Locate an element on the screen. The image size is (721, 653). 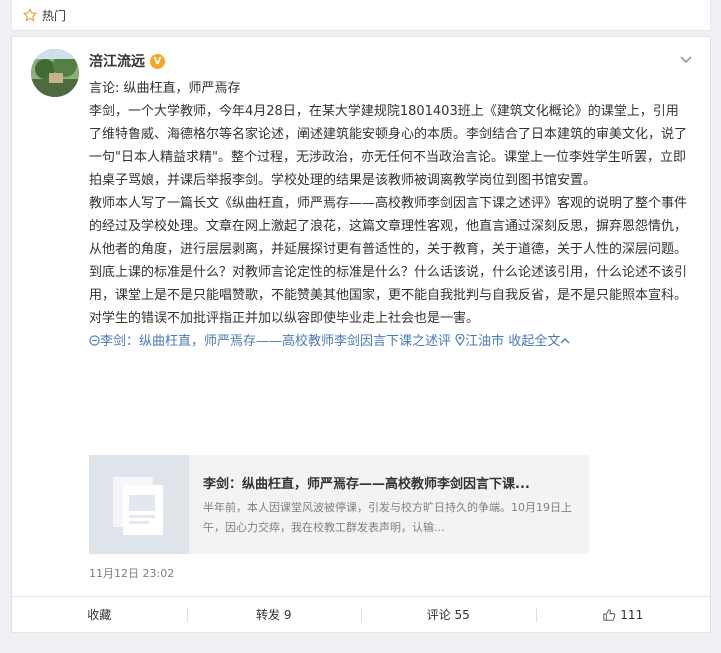
collect-label: 收藏 is located at coordinates (99, 615).